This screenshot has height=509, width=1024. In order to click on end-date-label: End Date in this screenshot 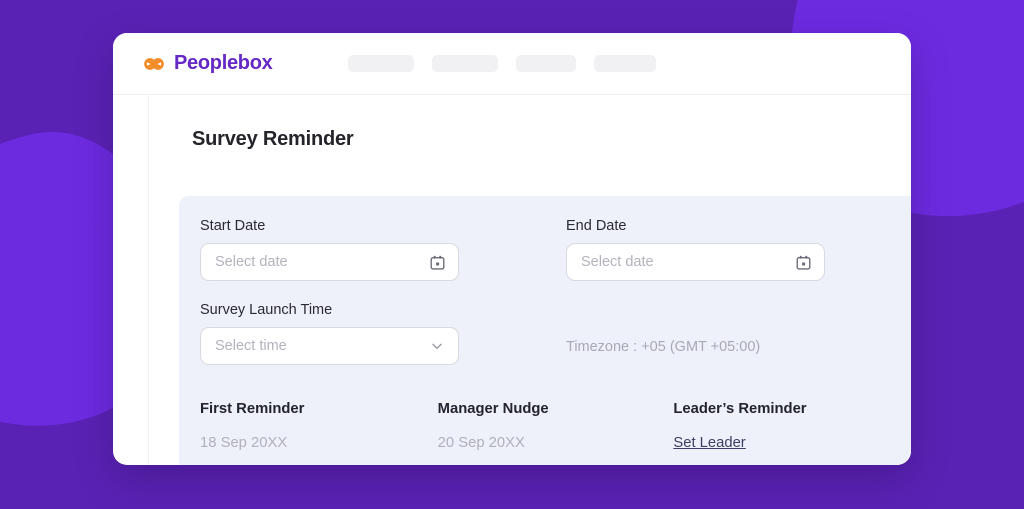, I will do `click(596, 226)`.